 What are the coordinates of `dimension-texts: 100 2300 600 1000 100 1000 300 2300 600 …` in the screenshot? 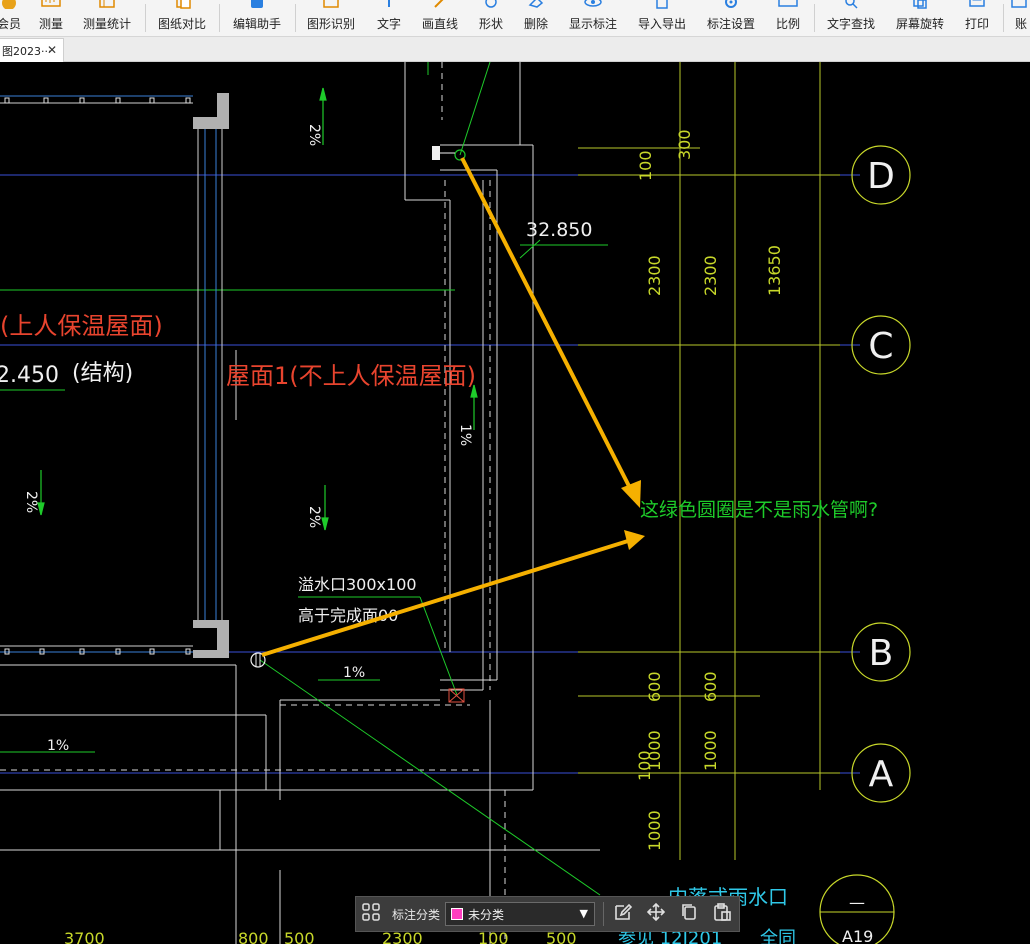 It's located at (709, 490).